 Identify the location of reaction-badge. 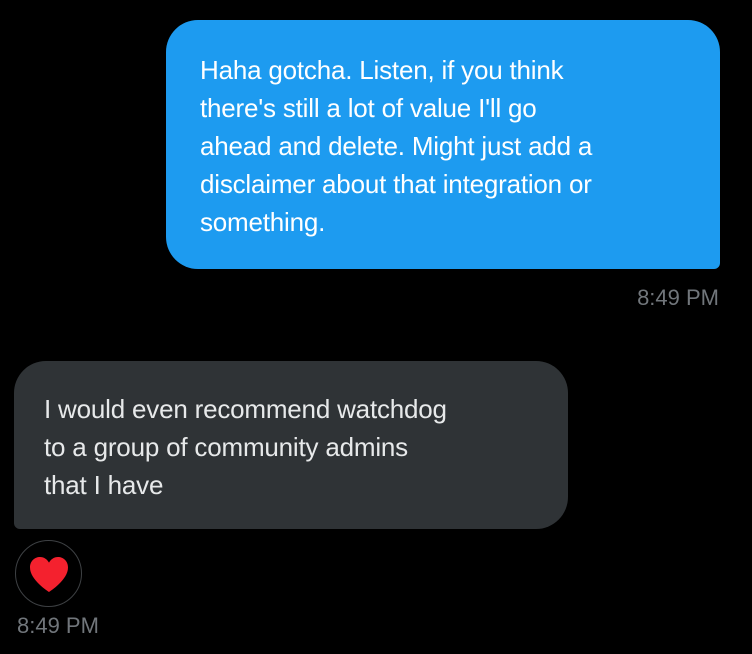
(48, 573).